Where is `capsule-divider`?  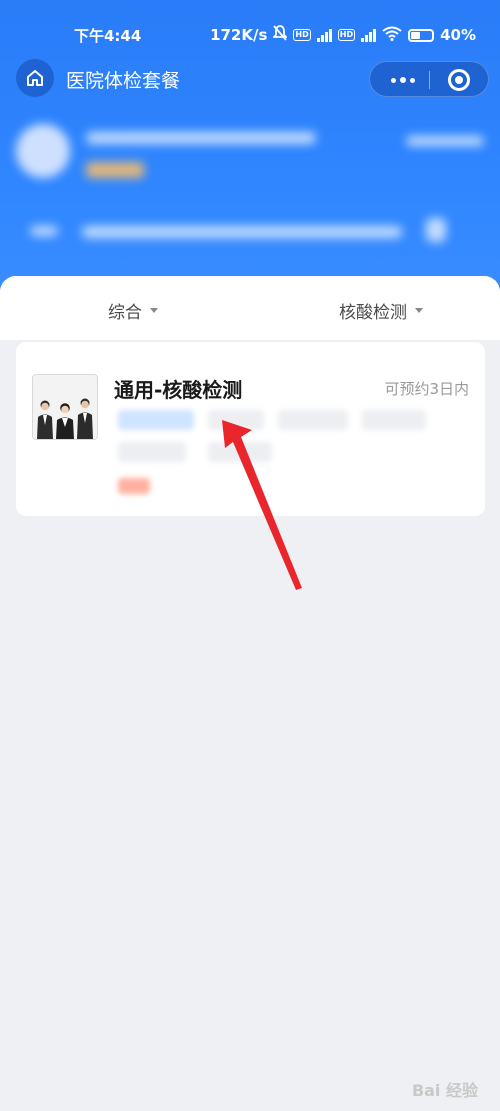
capsule-divider is located at coordinates (429, 80).